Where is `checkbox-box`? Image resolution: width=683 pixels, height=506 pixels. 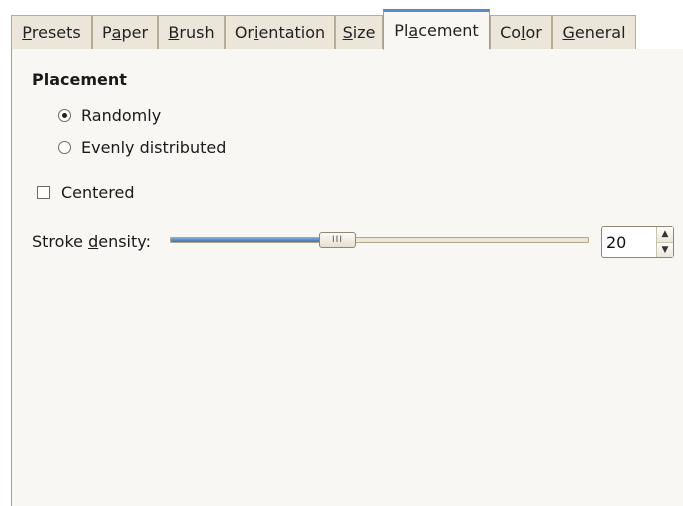
checkbox-box is located at coordinates (43, 192).